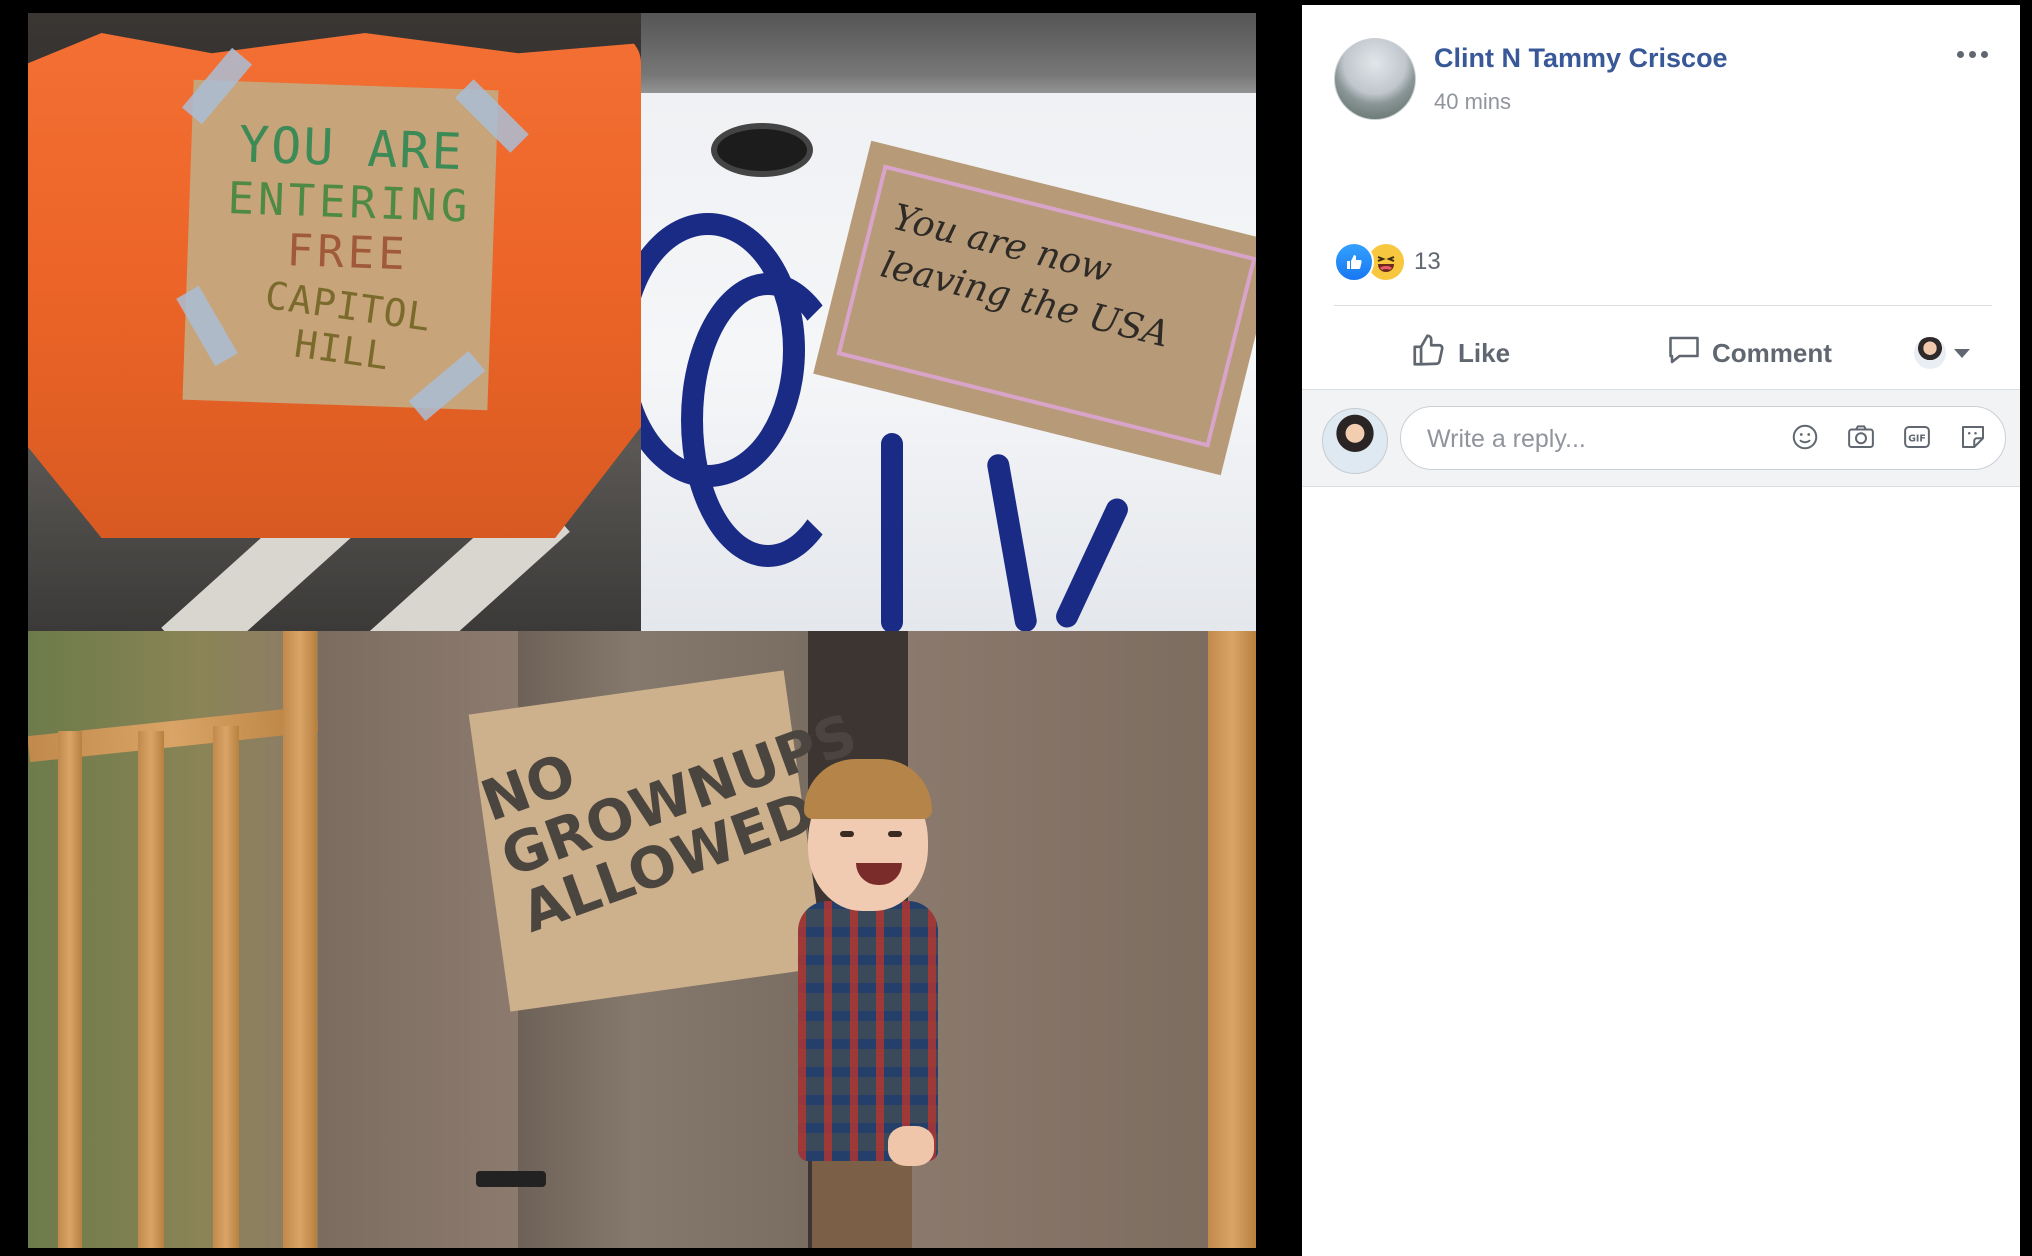  Describe the element at coordinates (892, 532) in the screenshot. I see `graffiti-mark` at that location.